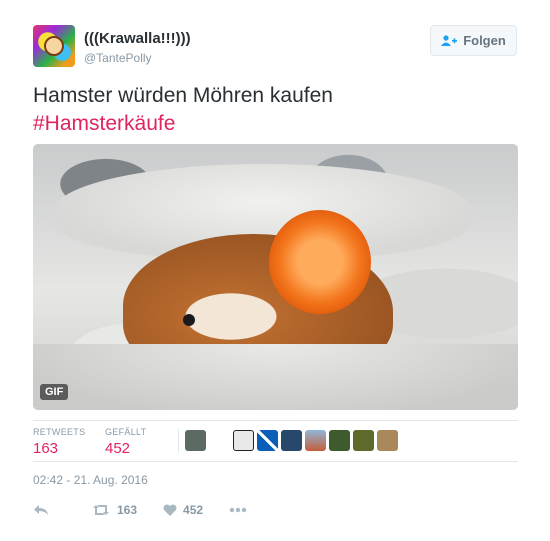 The height and width of the screenshot is (541, 550). I want to click on retweet-button: 163, so click(114, 510).